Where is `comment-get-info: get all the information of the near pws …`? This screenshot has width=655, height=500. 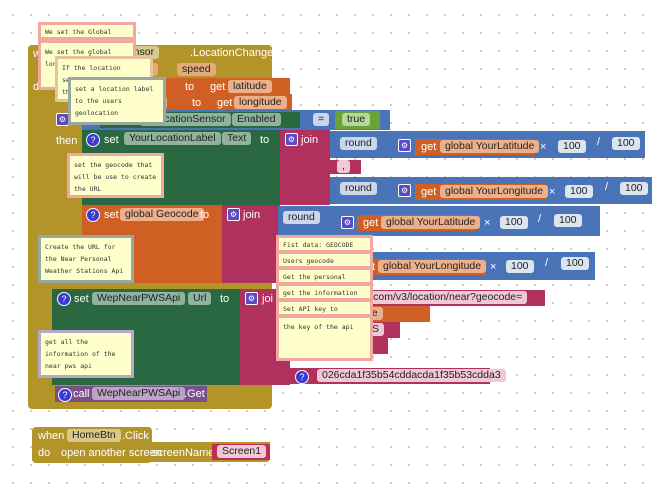
comment-get-info: get all the information of the near pws … is located at coordinates (86, 354).